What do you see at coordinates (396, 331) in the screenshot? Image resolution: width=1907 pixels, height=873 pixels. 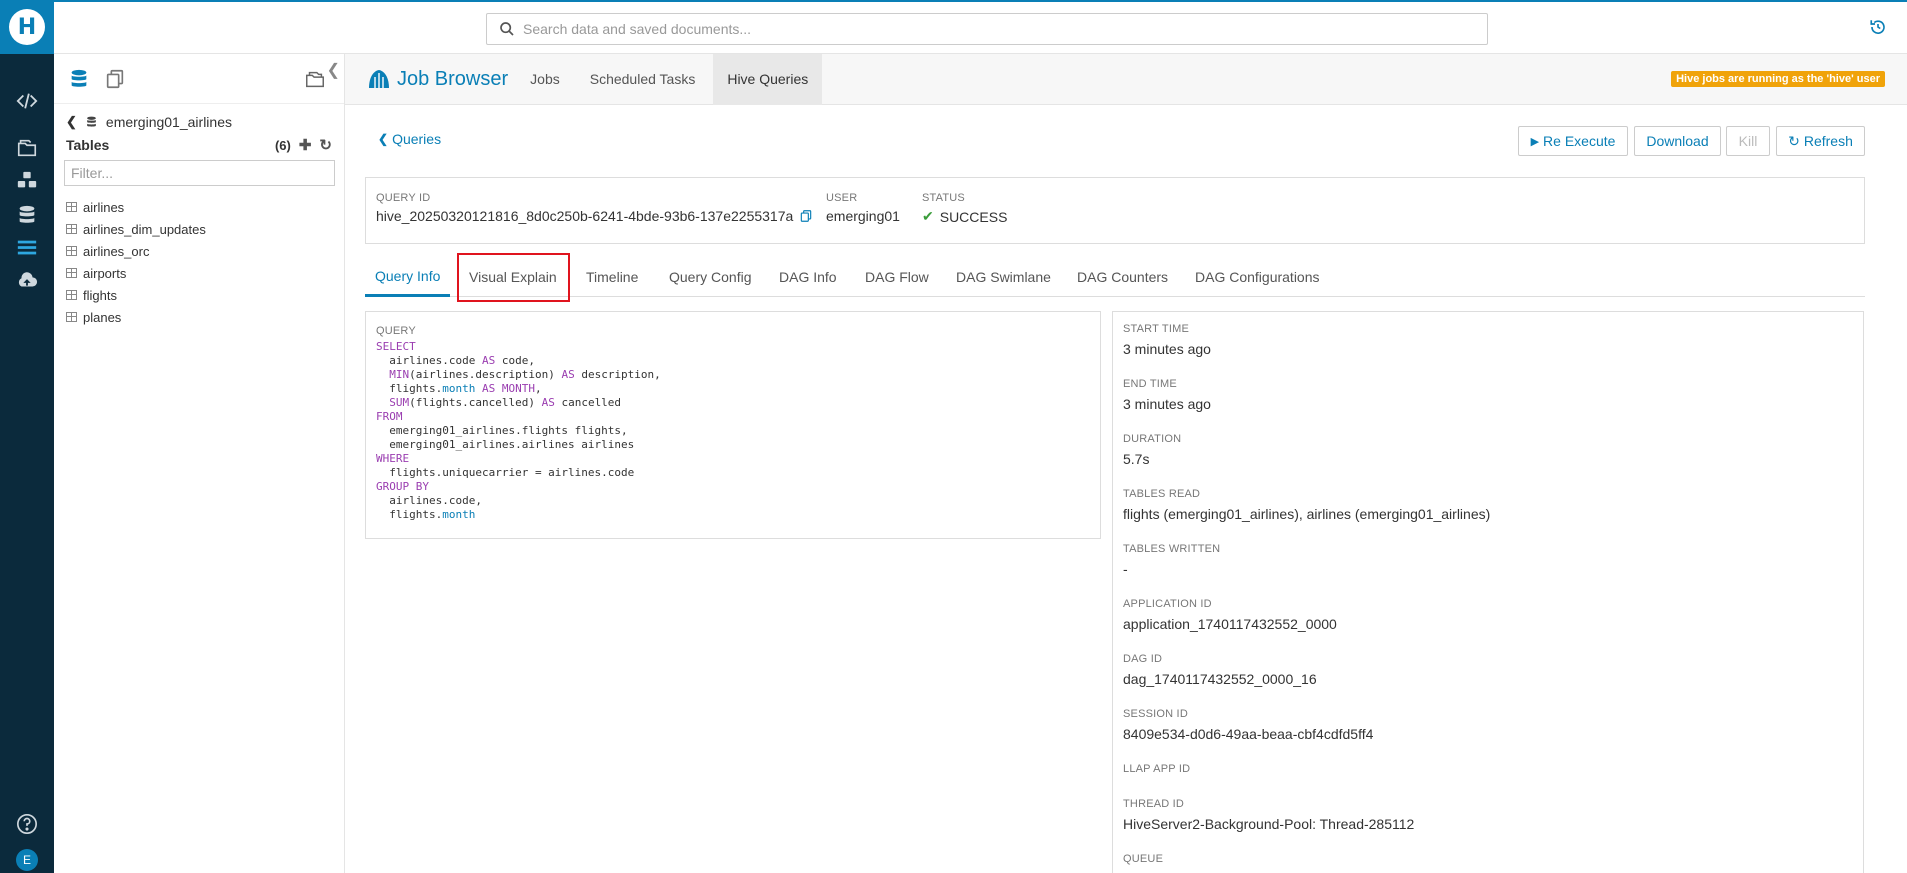 I see `query-label: QUERY` at bounding box center [396, 331].